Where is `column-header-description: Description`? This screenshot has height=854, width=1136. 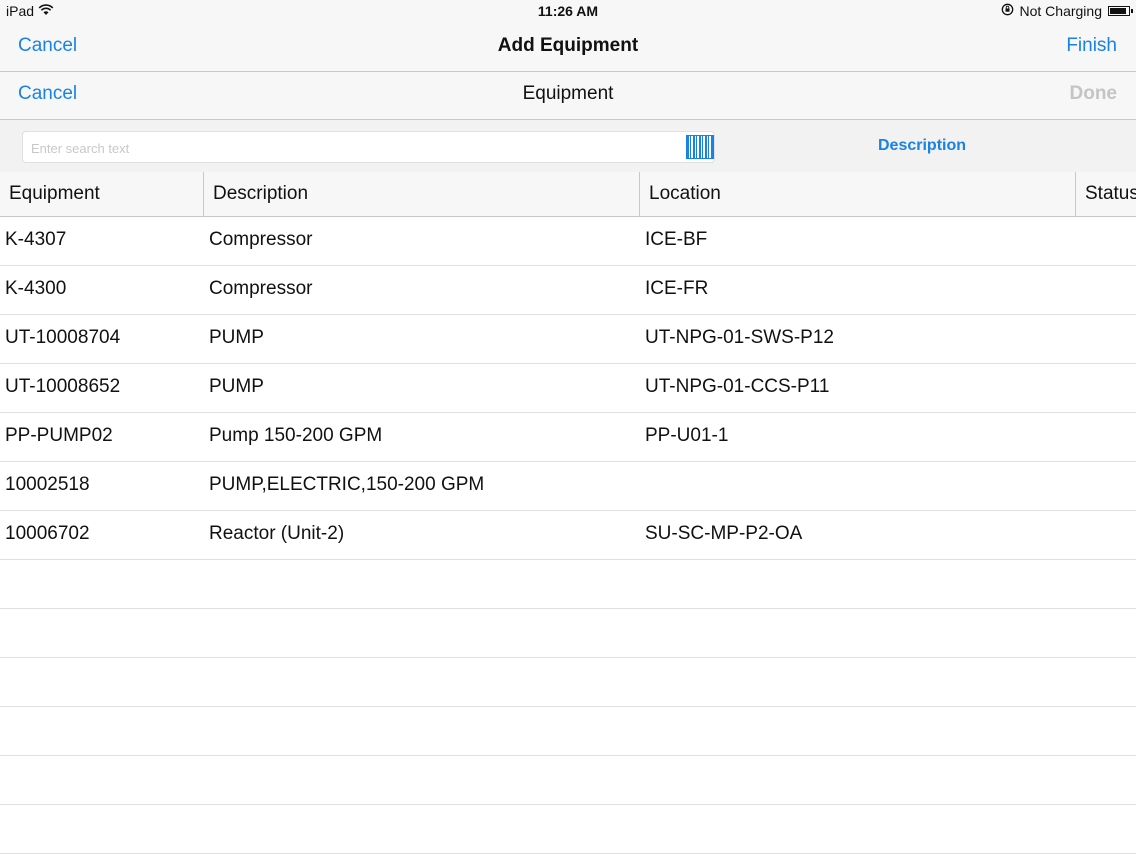 column-header-description: Description is located at coordinates (422, 194).